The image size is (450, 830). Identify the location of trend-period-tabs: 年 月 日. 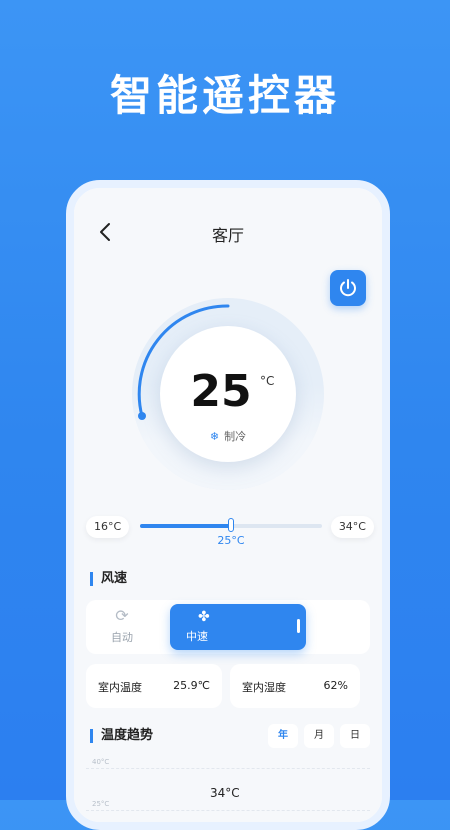
(319, 736).